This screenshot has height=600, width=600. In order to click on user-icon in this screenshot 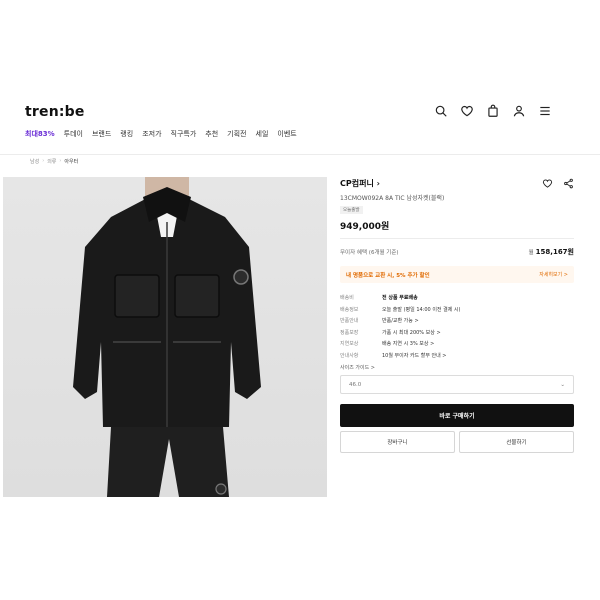, I will do `click(519, 111)`.